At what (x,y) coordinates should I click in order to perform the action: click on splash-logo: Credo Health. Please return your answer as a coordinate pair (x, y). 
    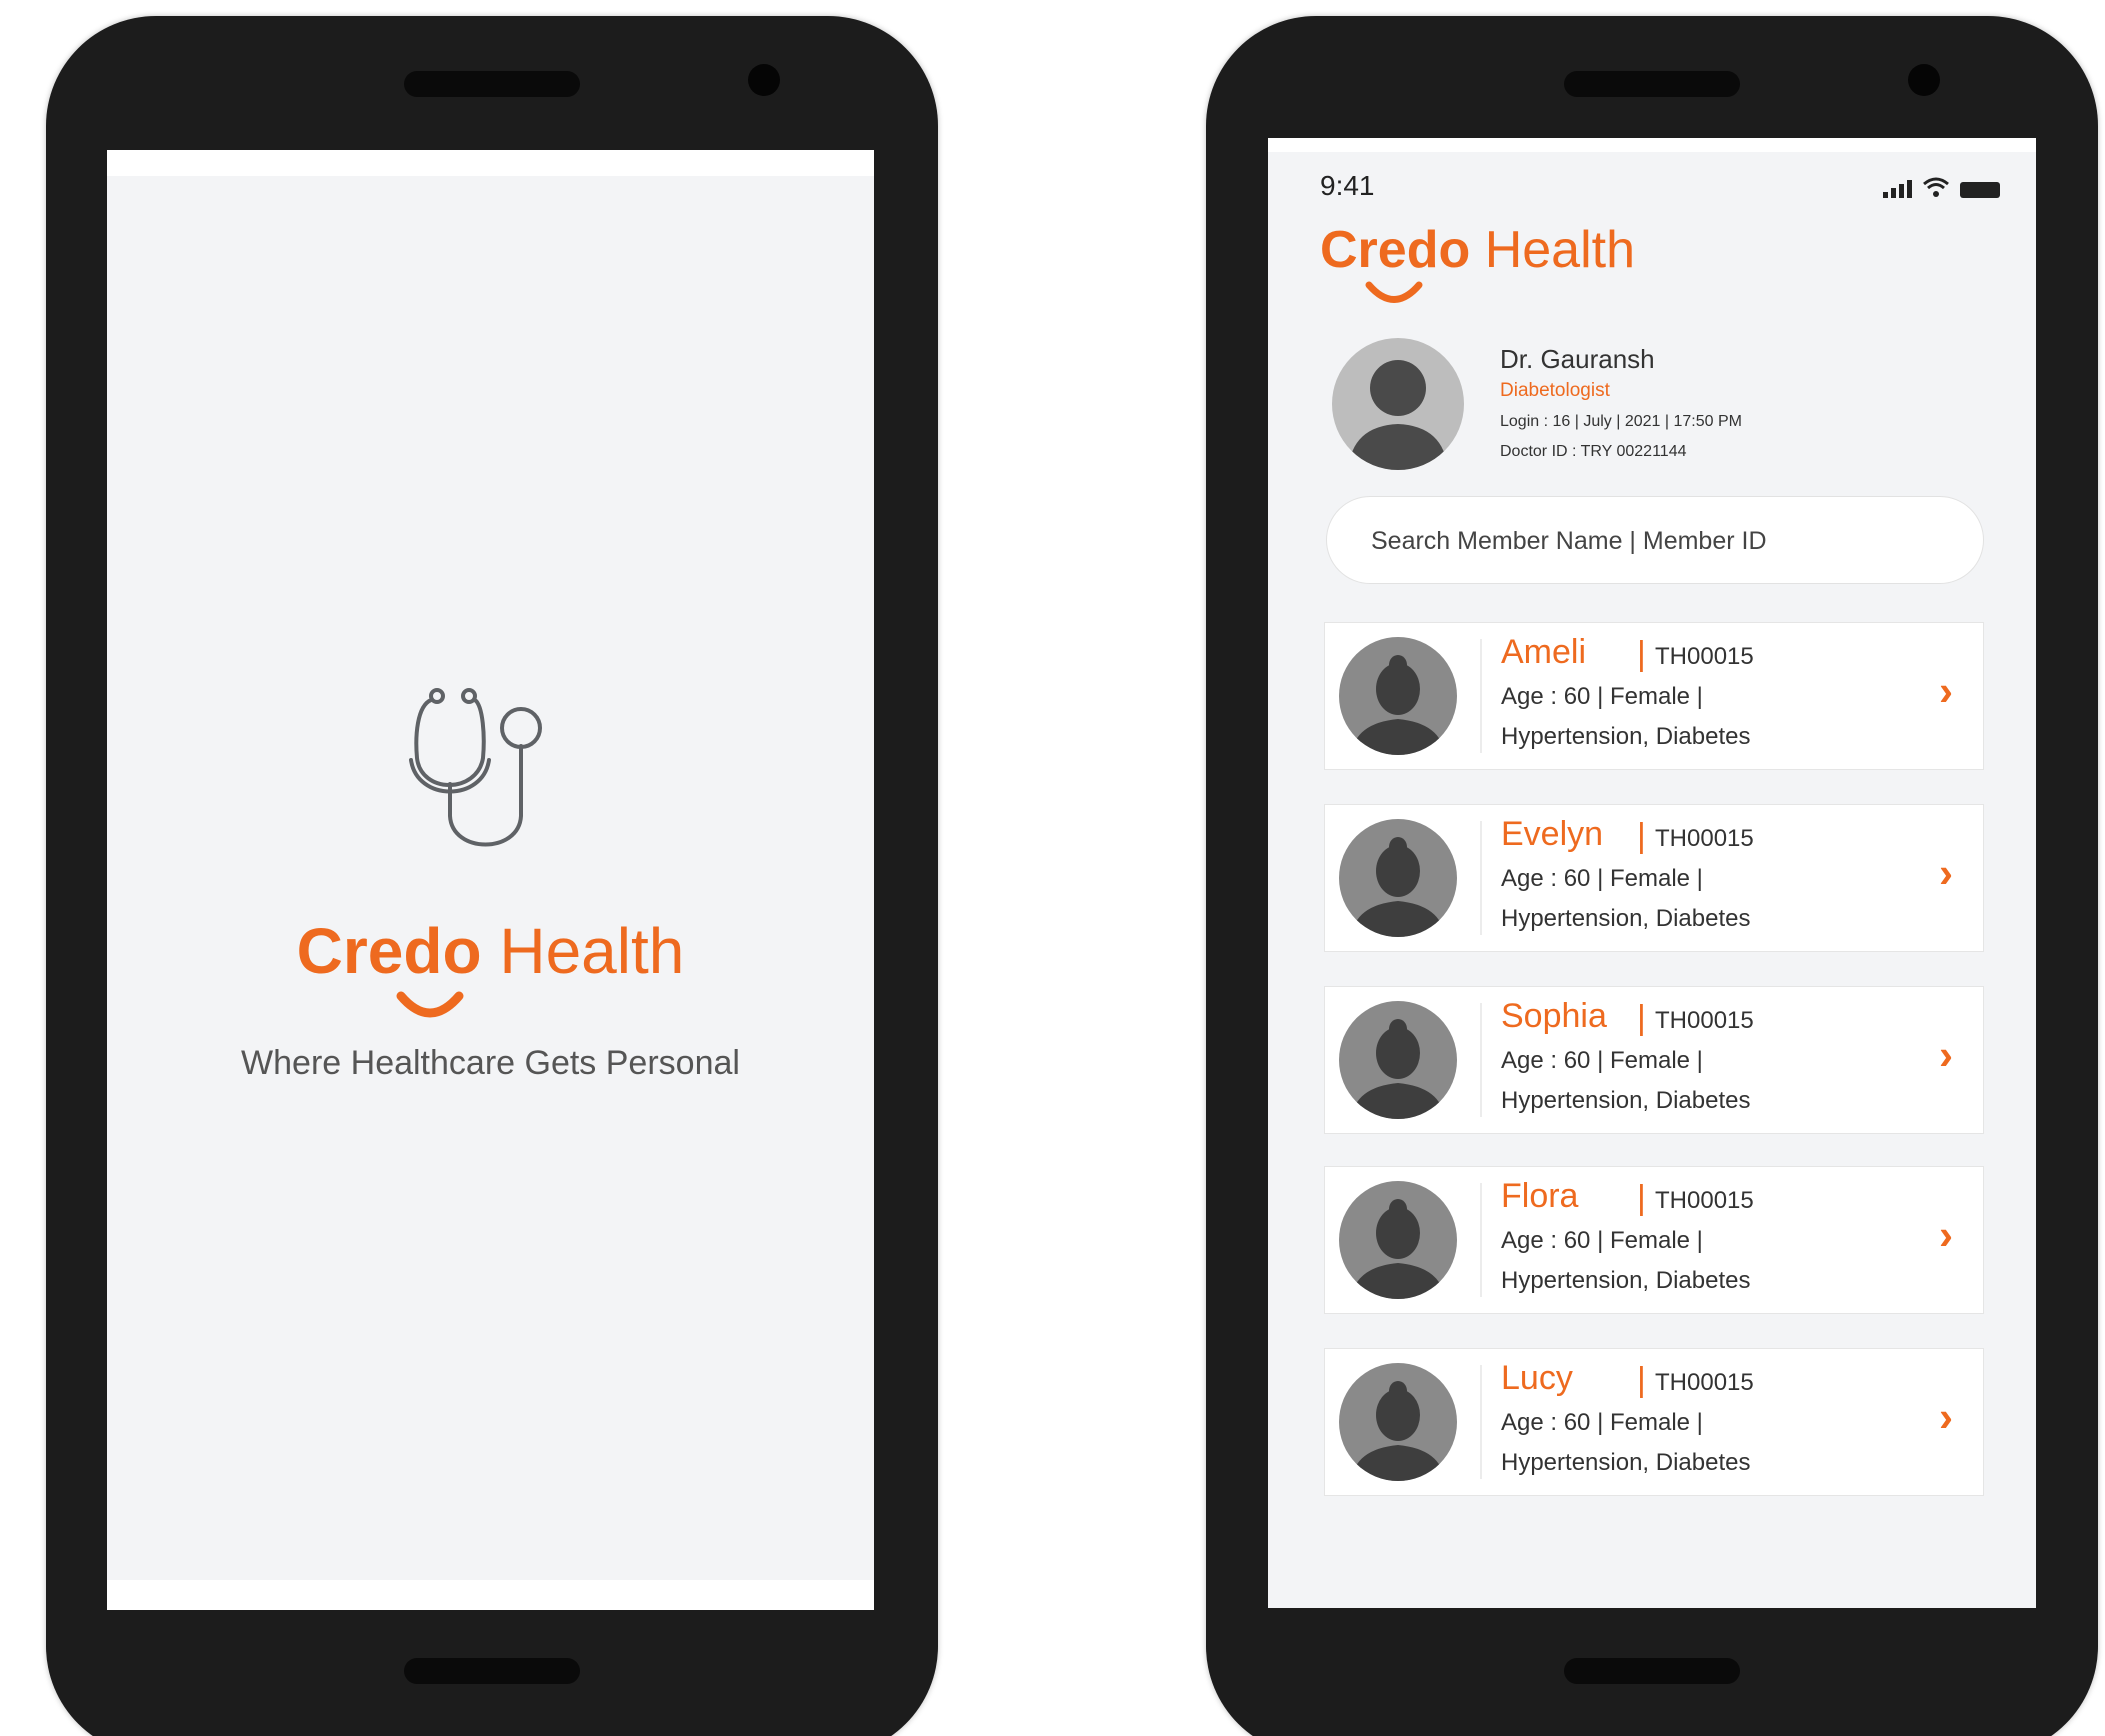
    Looking at the image, I should click on (490, 951).